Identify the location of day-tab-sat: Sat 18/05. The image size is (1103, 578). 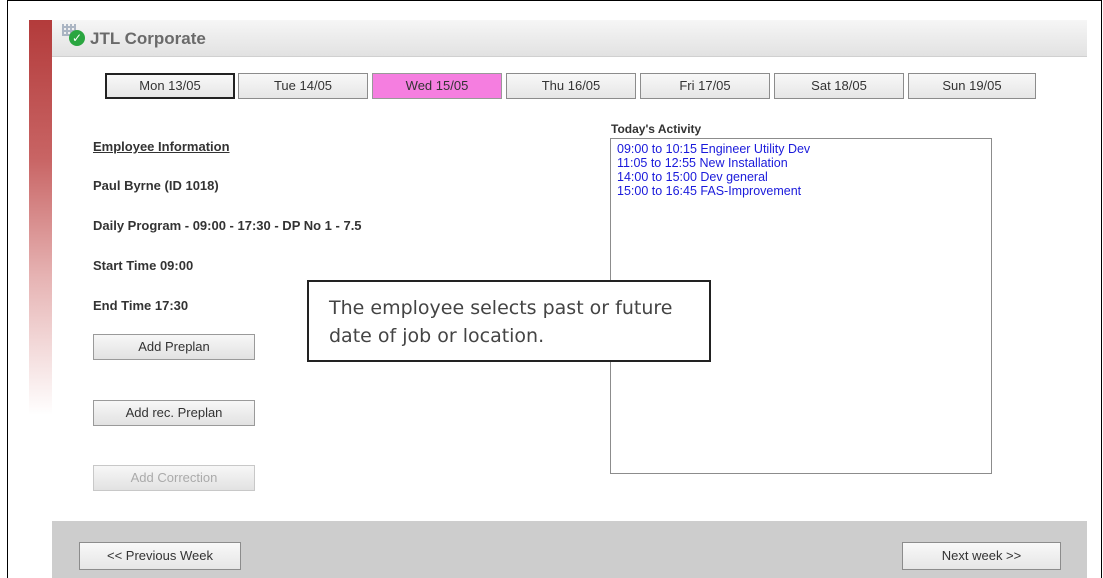
(839, 86).